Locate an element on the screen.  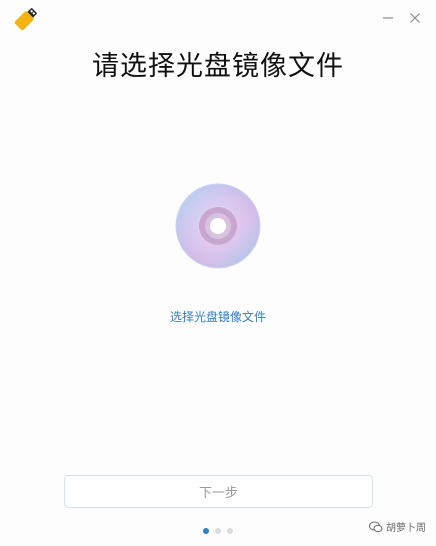
wechat-icon is located at coordinates (376, 526).